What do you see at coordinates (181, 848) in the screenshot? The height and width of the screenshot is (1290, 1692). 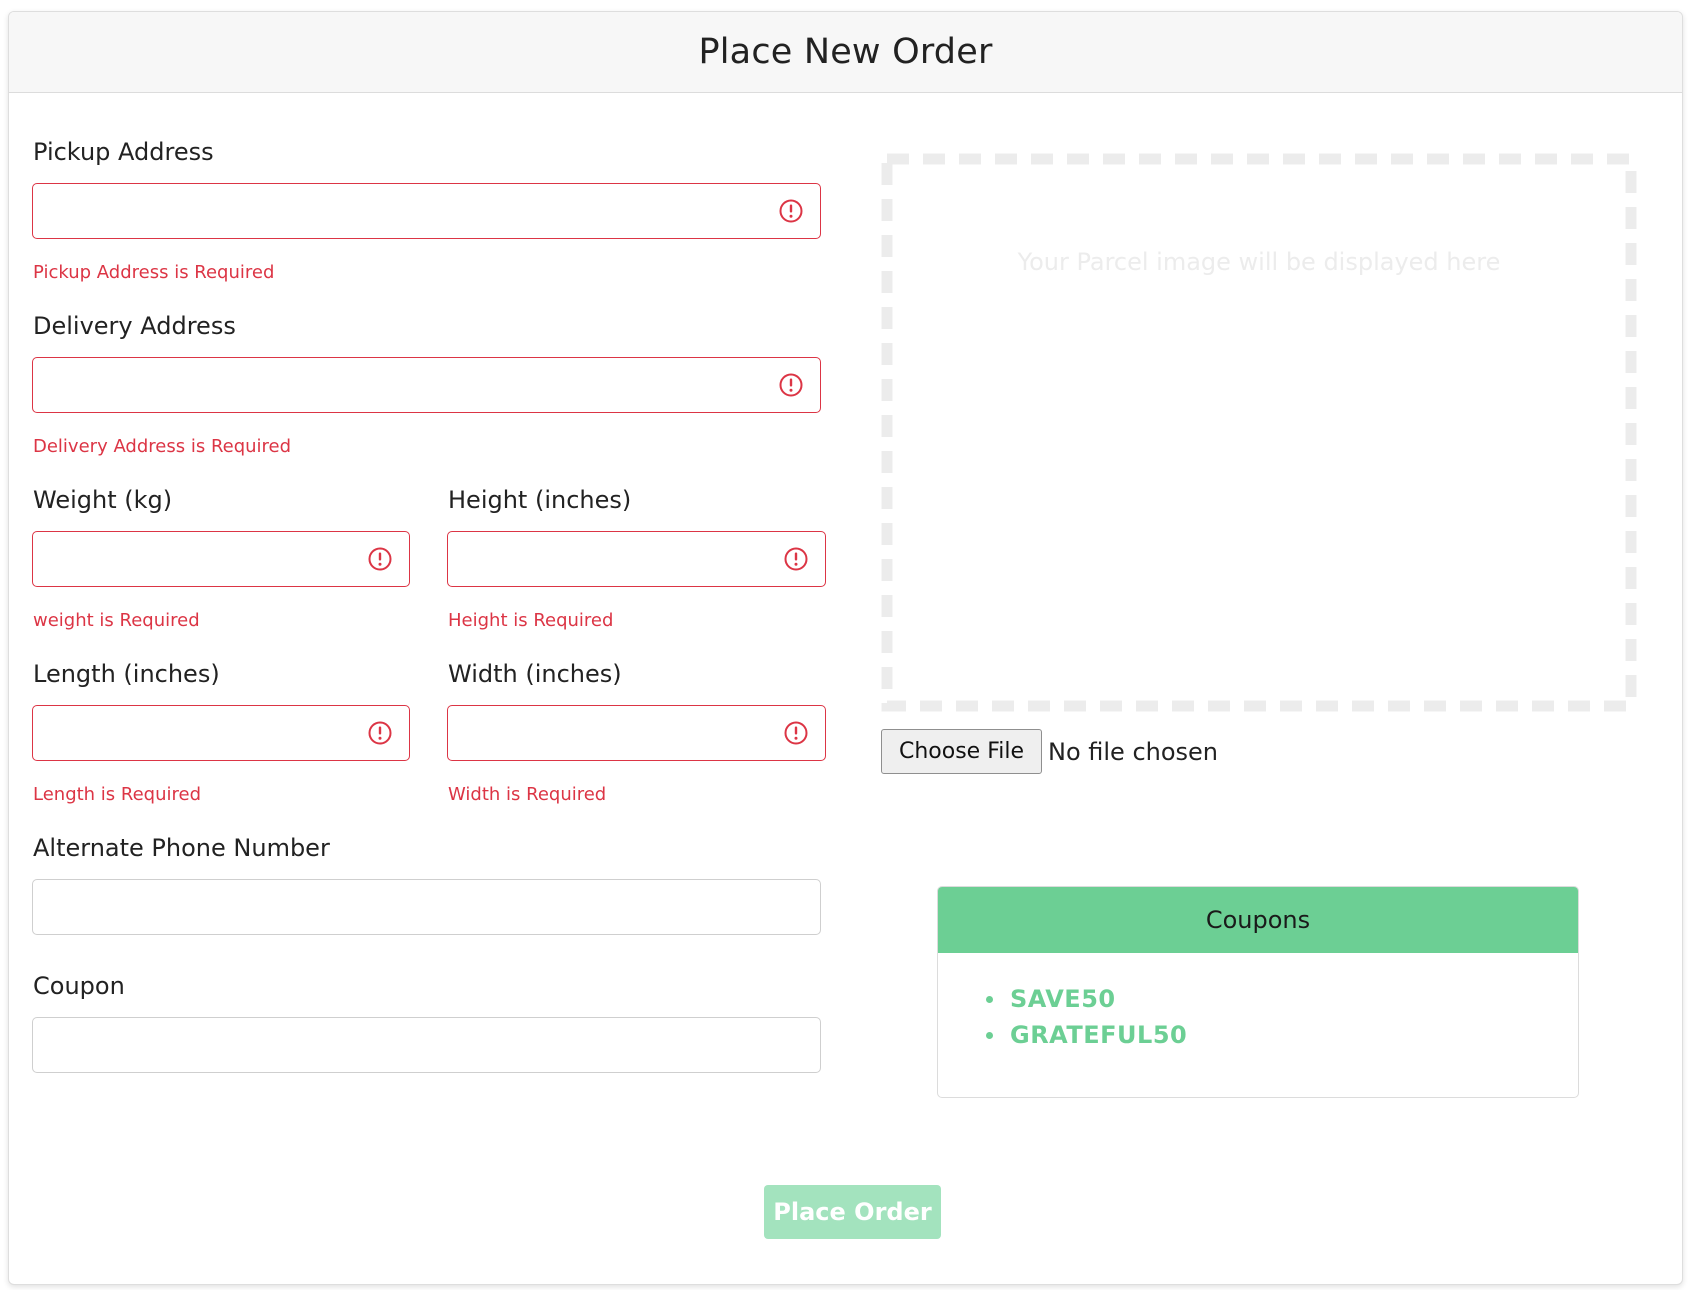 I see `alternate-phone-label: Alternate Phone Number` at bounding box center [181, 848].